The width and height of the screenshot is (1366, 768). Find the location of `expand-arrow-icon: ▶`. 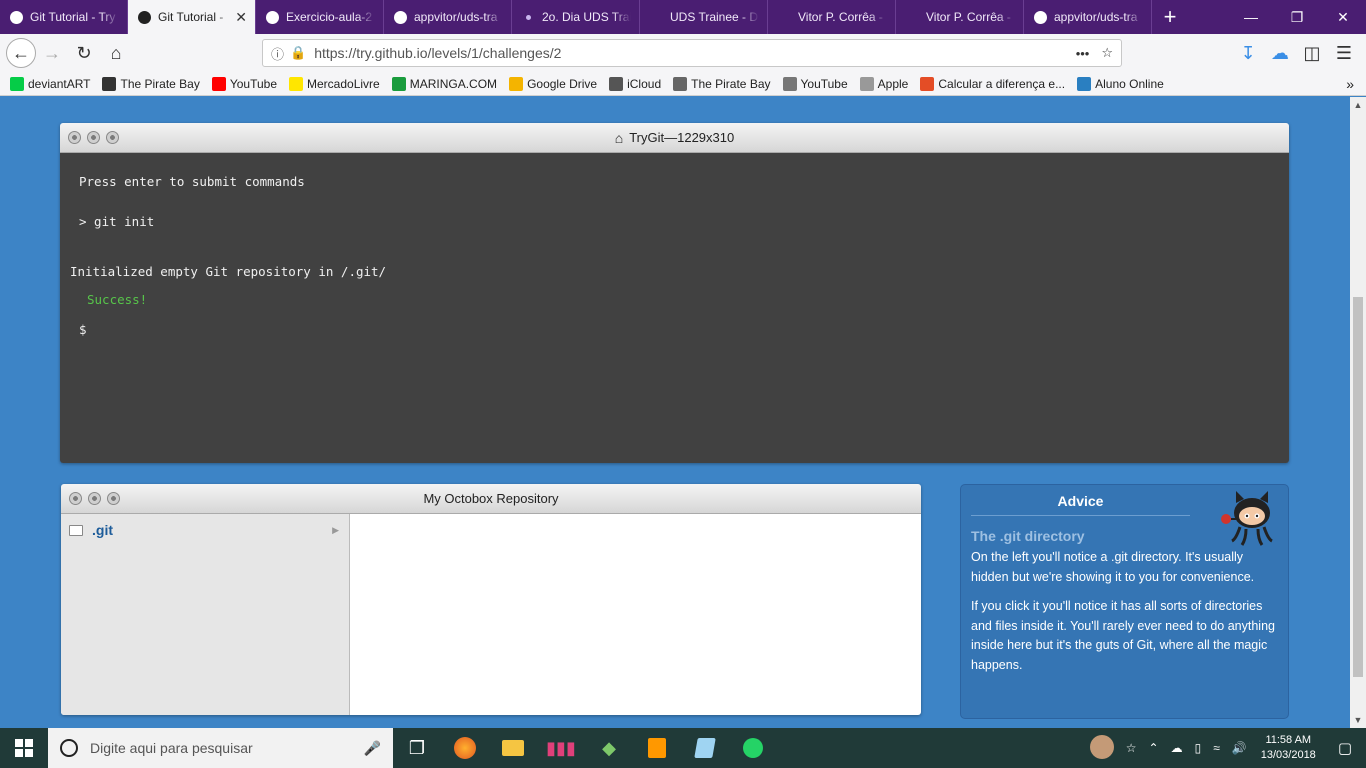

expand-arrow-icon: ▶ is located at coordinates (335, 530).